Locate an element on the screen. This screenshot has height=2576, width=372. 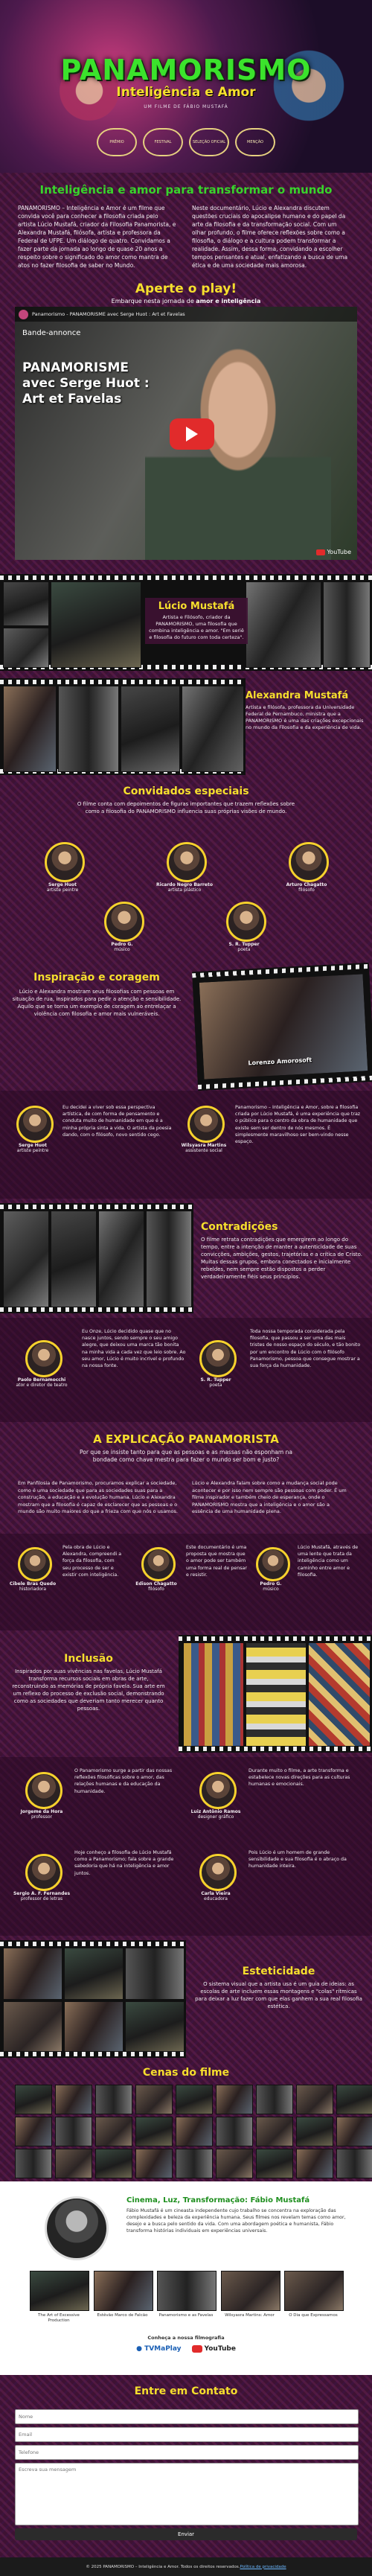
tvmaplay-icon: ● is located at coordinates (140, 2349).